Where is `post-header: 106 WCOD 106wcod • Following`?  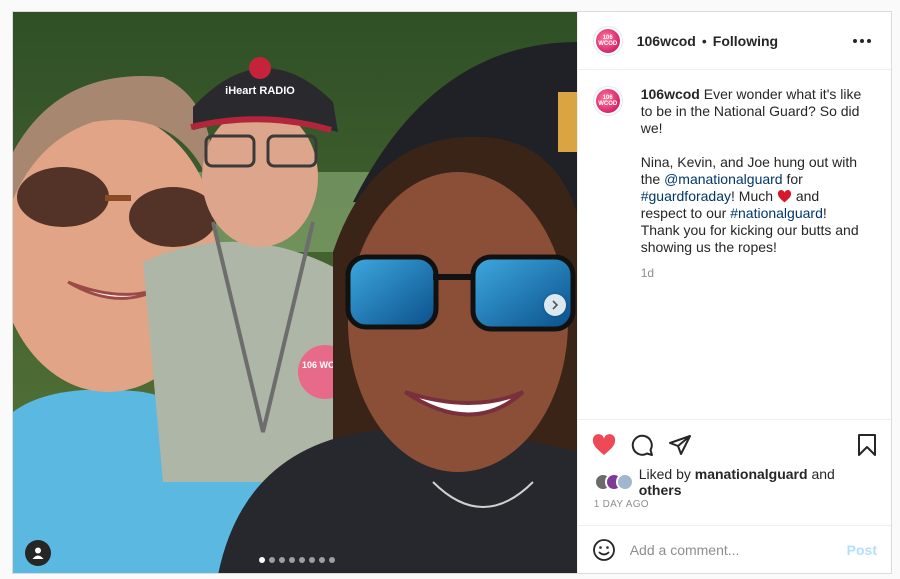
post-header: 106 WCOD 106wcod • Following is located at coordinates (734, 41).